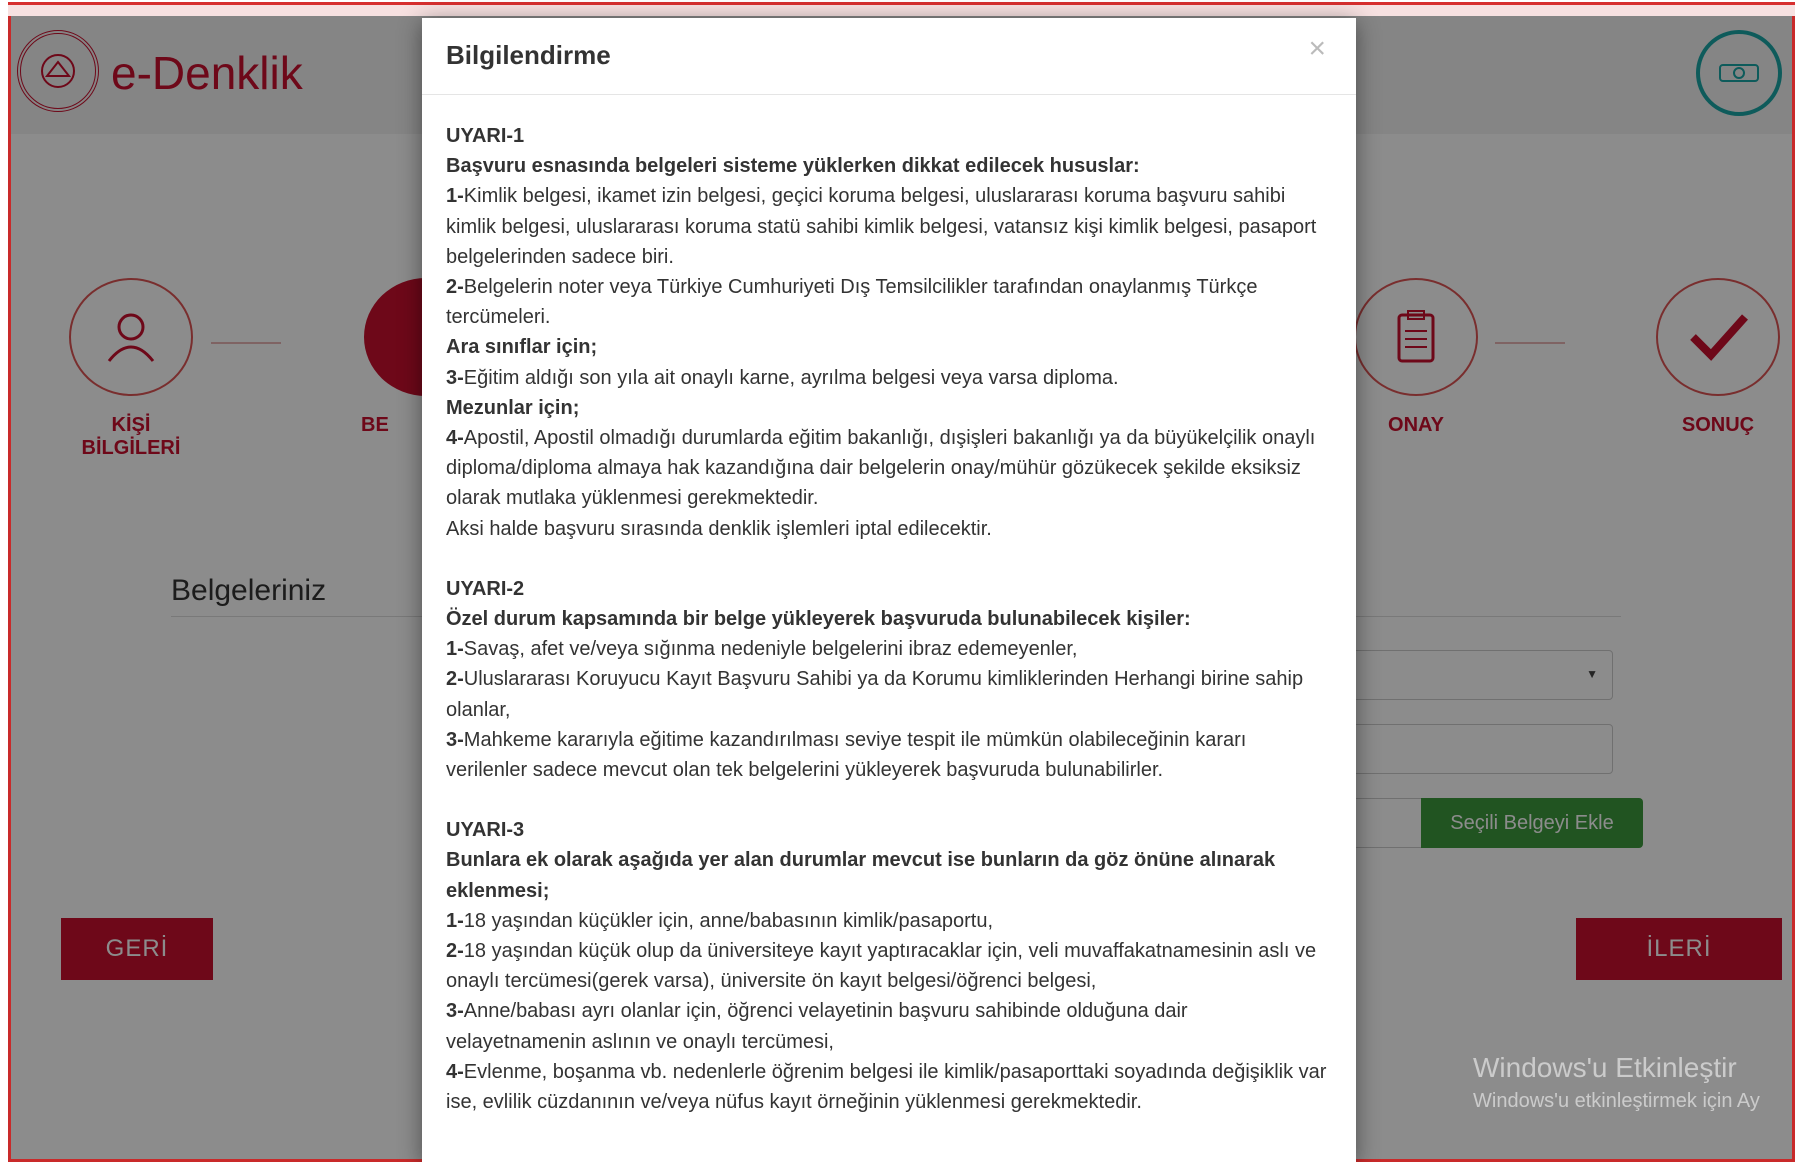 This screenshot has width=1803, height=1162. Describe the element at coordinates (485, 588) in the screenshot. I see `warning-2-heading: UYARI-2` at that location.